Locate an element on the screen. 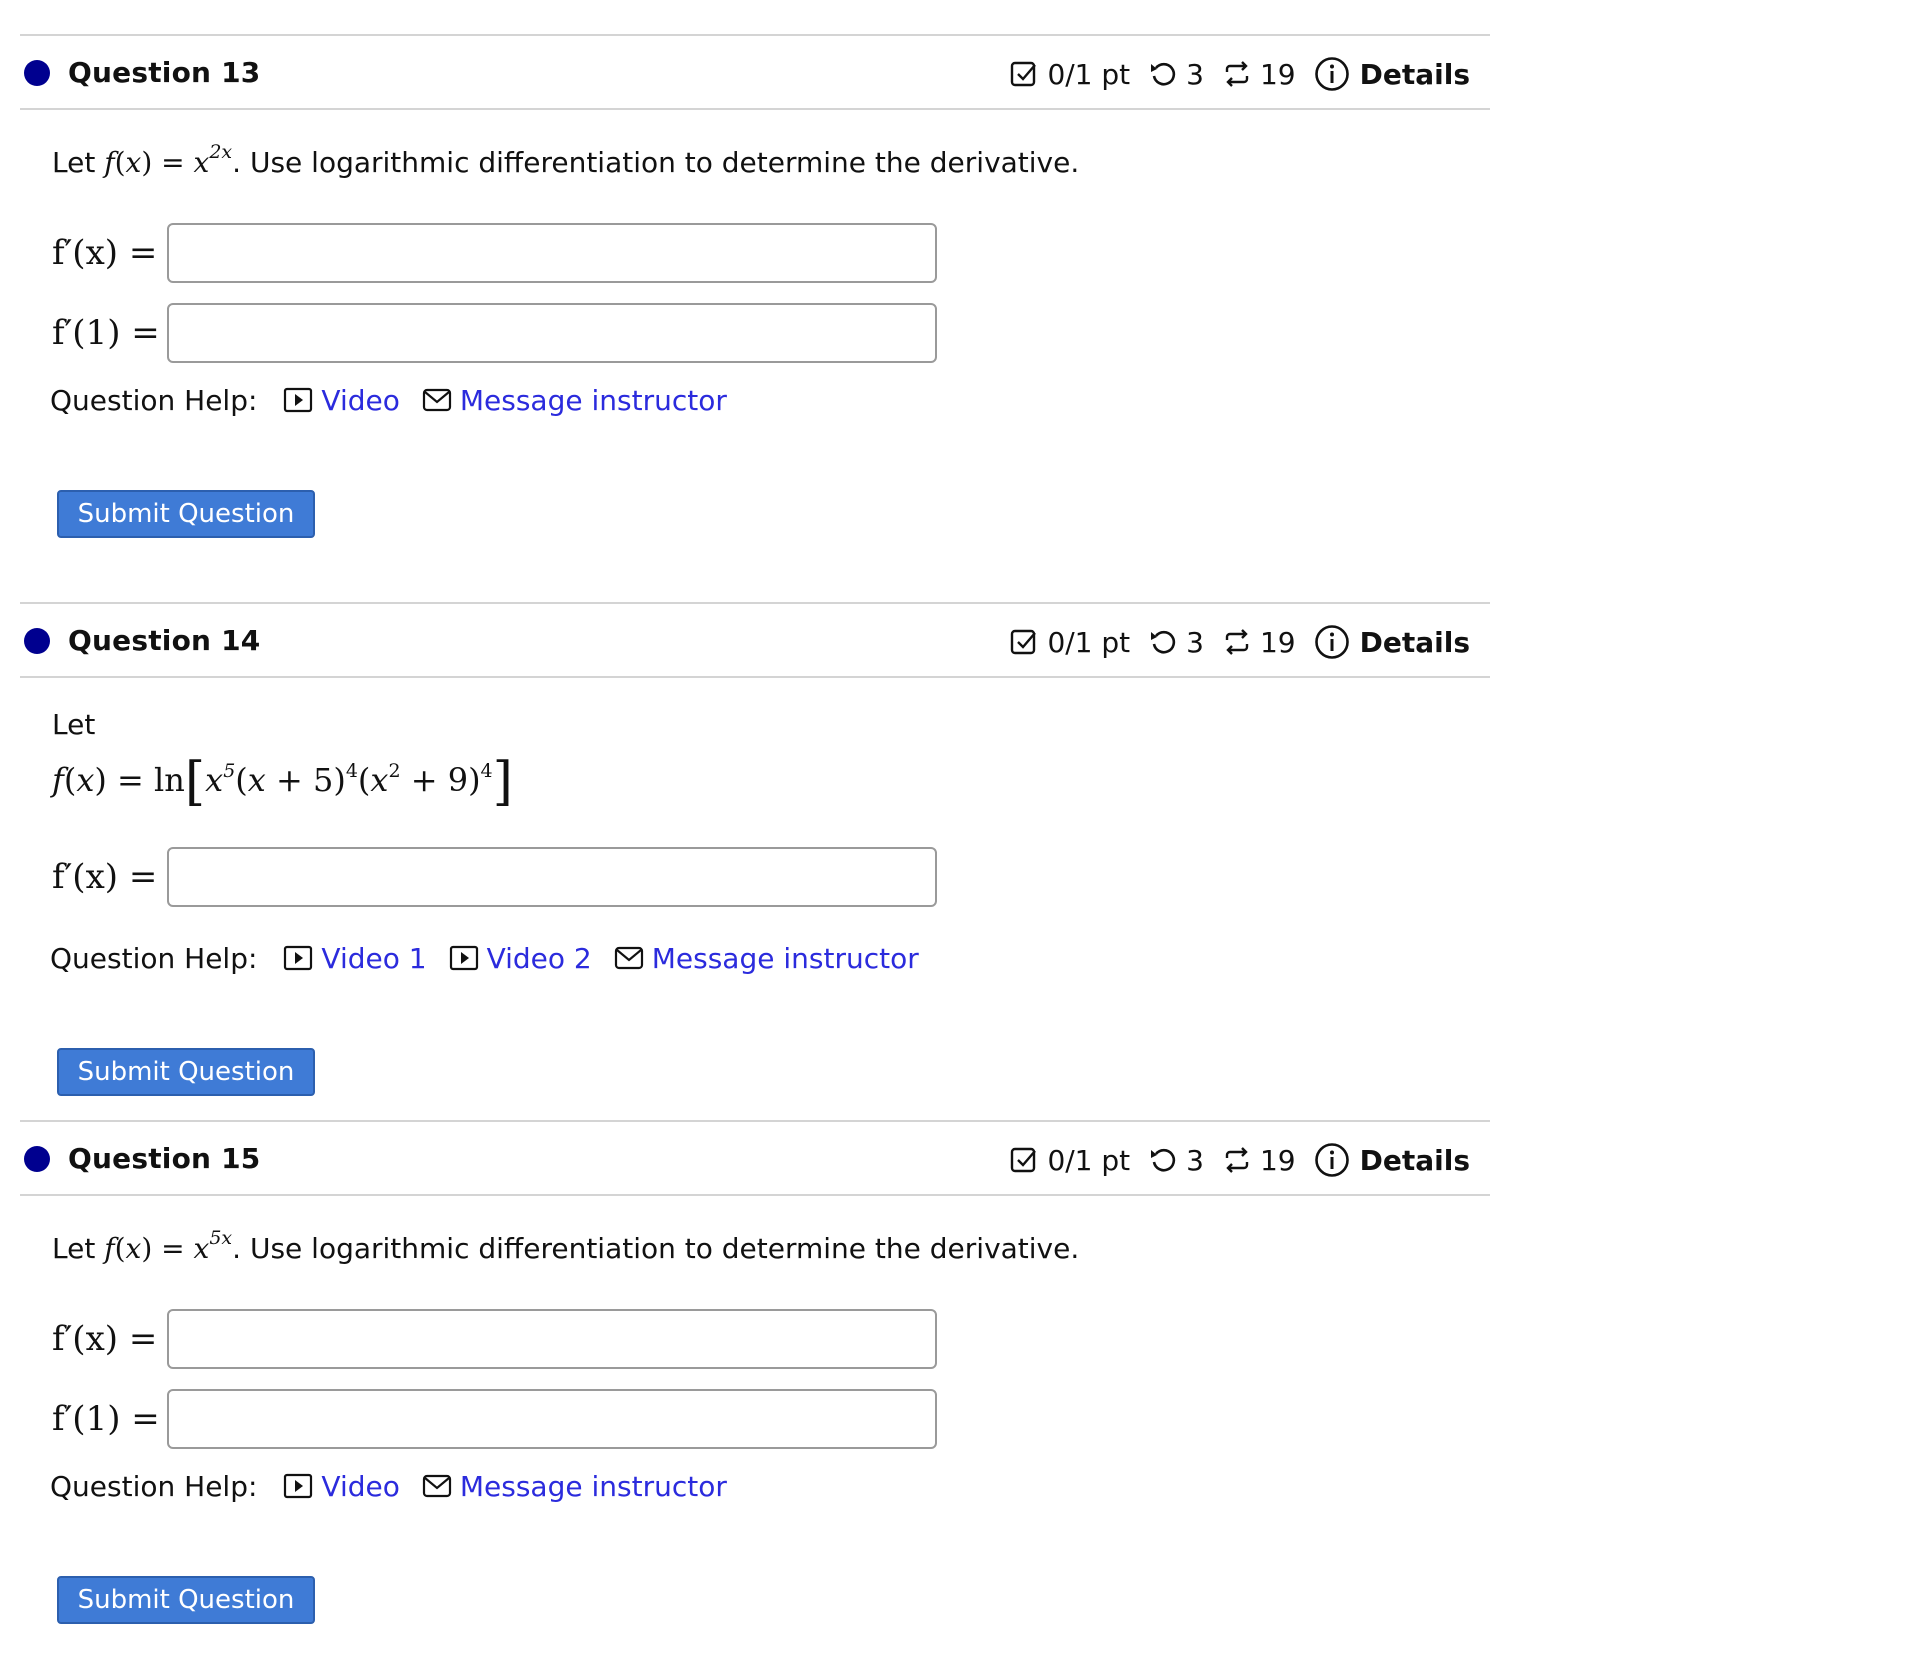 The height and width of the screenshot is (1668, 1918). question-header: Question 13 0/1 pt 3 19 Details is located at coordinates (755, 72).